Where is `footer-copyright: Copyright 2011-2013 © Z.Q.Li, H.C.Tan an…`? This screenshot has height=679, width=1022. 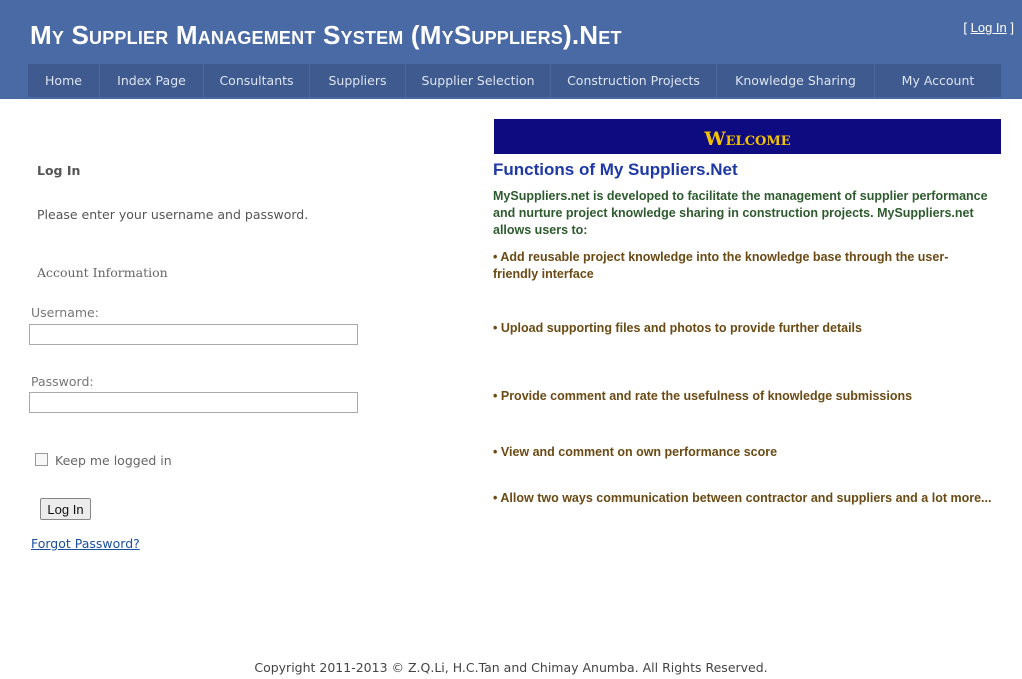
footer-copyright: Copyright 2011-2013 © Z.Q.Li, H.C.Tan an… is located at coordinates (511, 667).